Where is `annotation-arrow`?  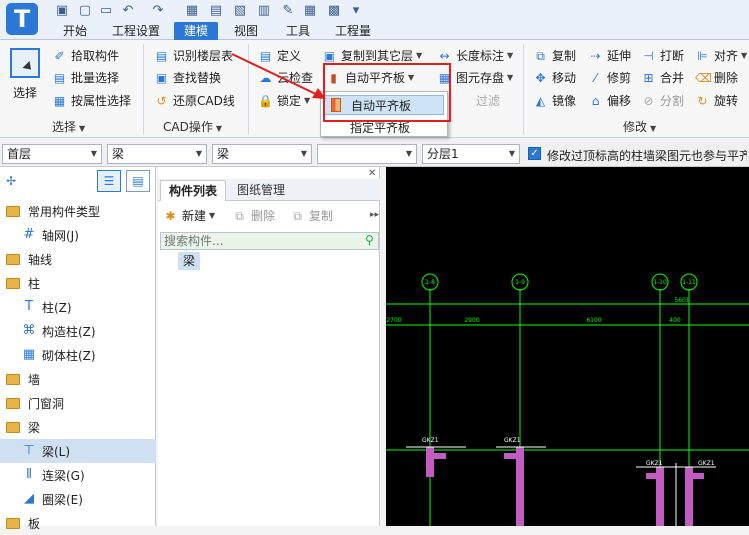 annotation-arrow is located at coordinates (278, 76).